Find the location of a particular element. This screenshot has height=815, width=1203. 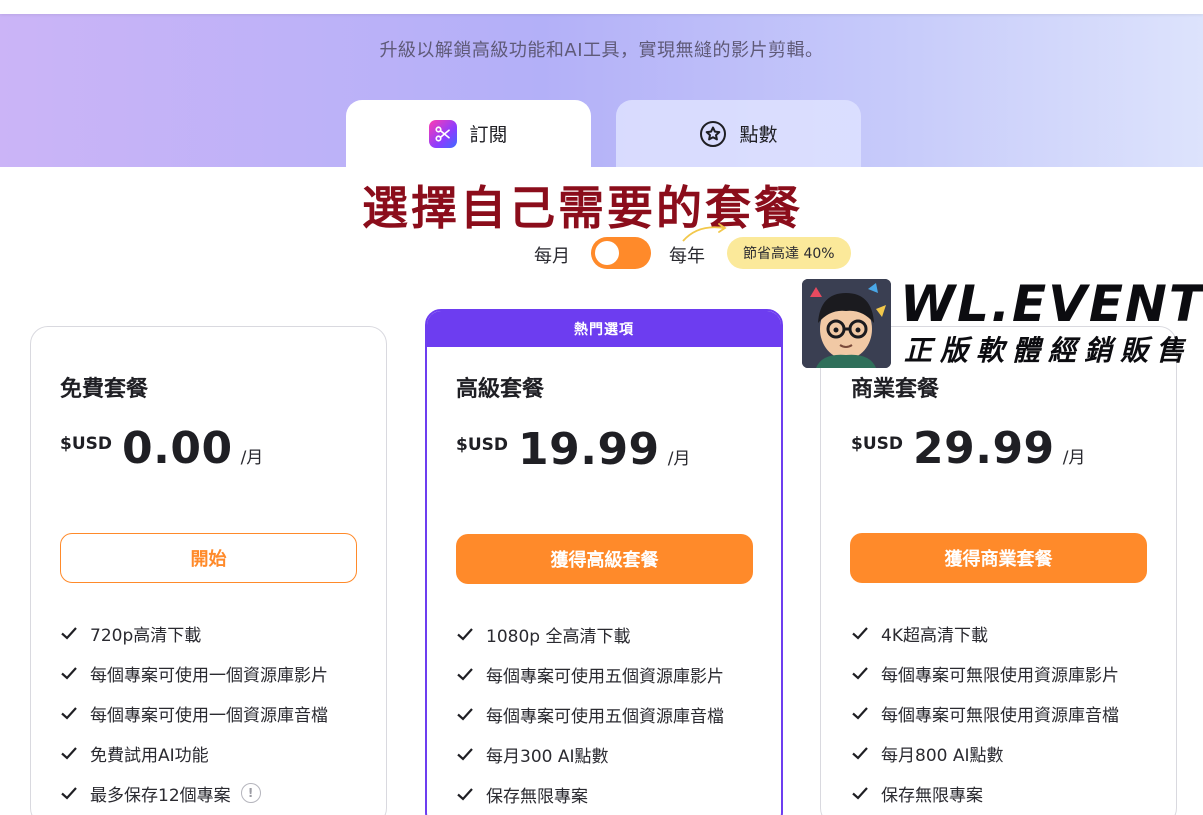

billing-toggle is located at coordinates (621, 253).